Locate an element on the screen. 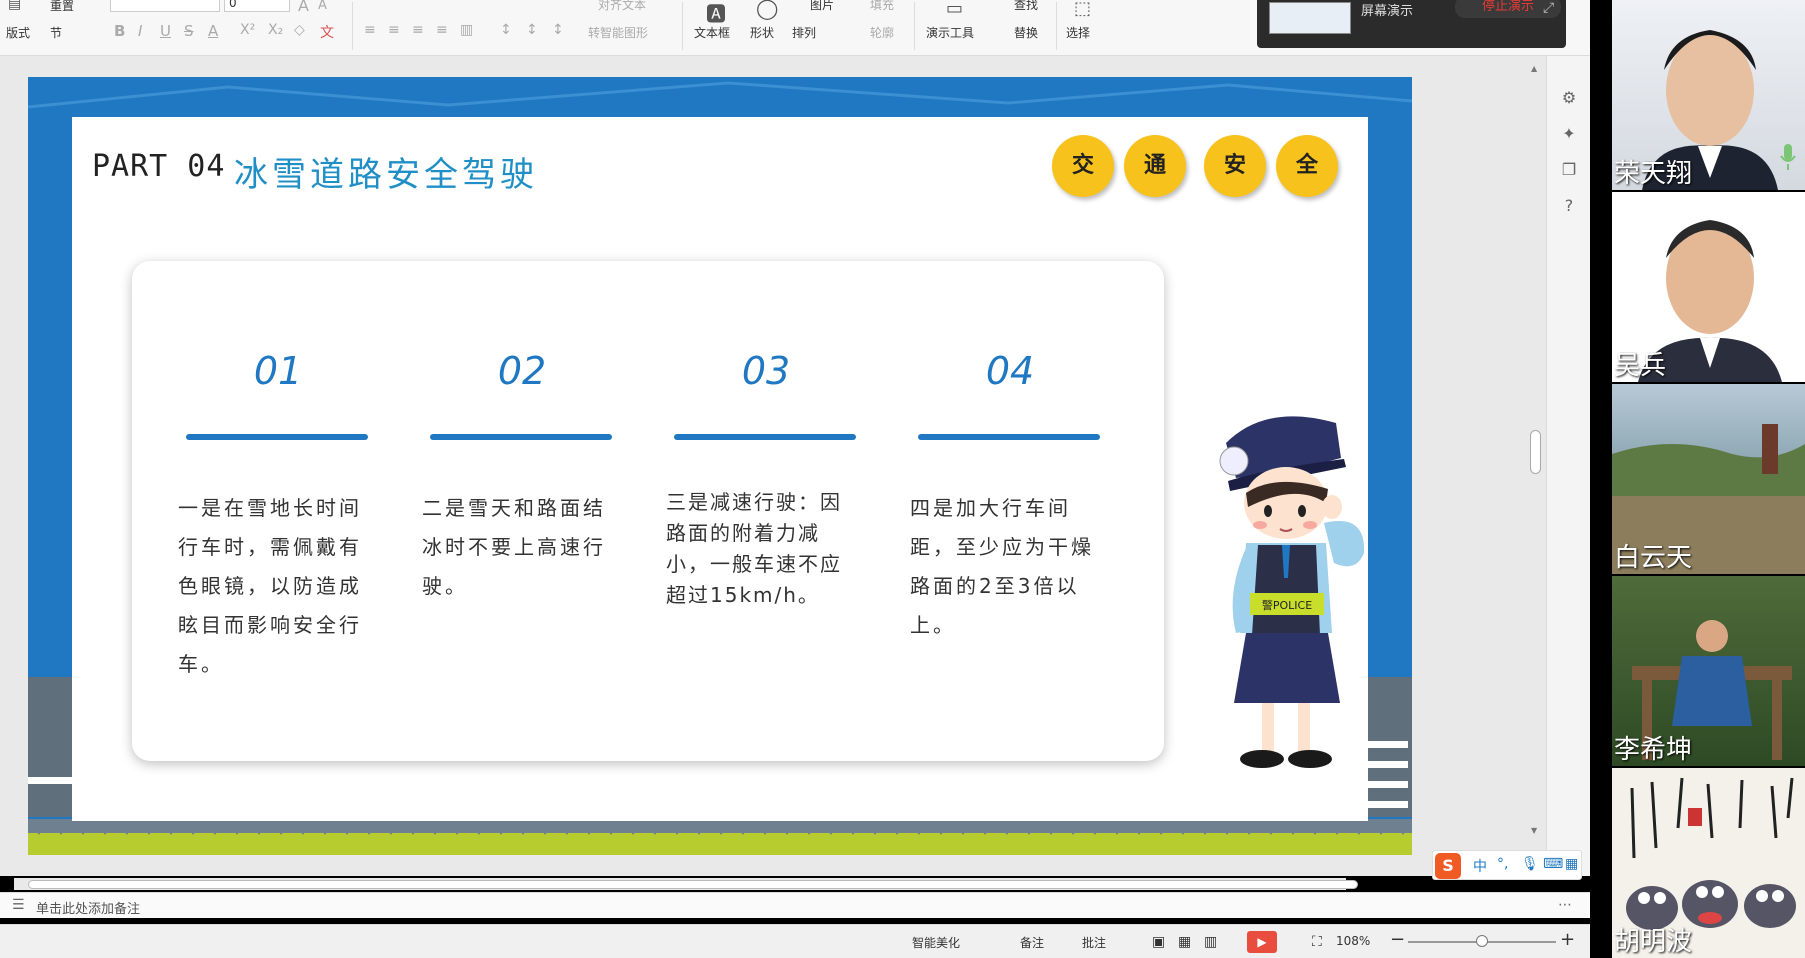 The width and height of the screenshot is (1805, 958). microphone-icon: 🎙 is located at coordinates (1530, 864).